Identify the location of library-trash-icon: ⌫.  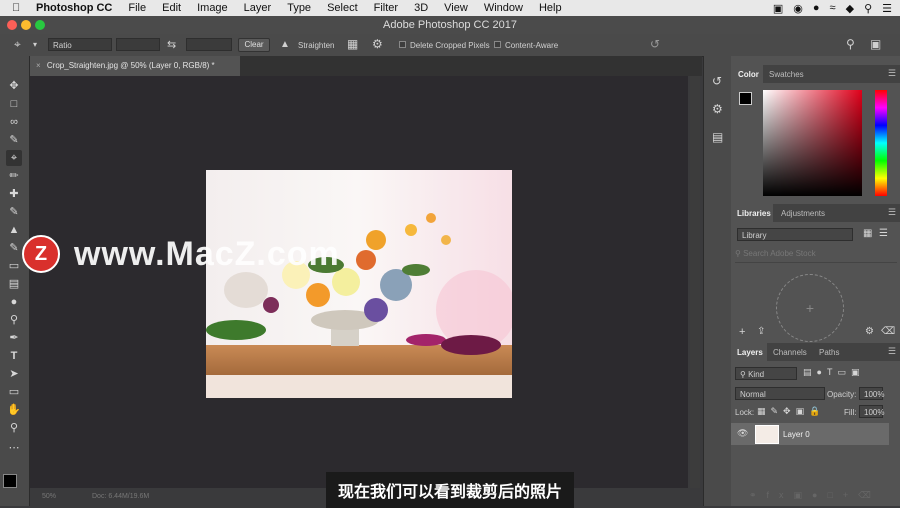
(888, 331).